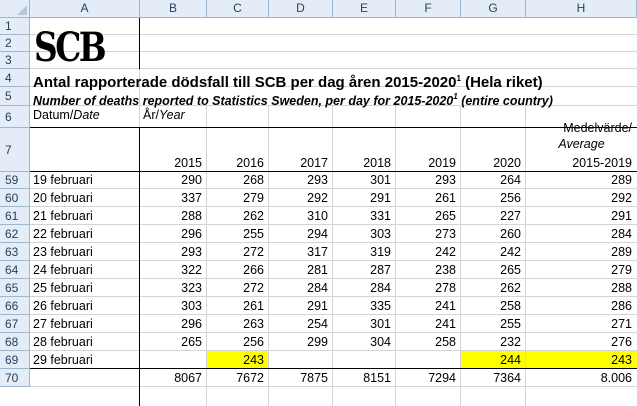  What do you see at coordinates (61, 216) in the screenshot?
I see `date-cell: 21 februari` at bounding box center [61, 216].